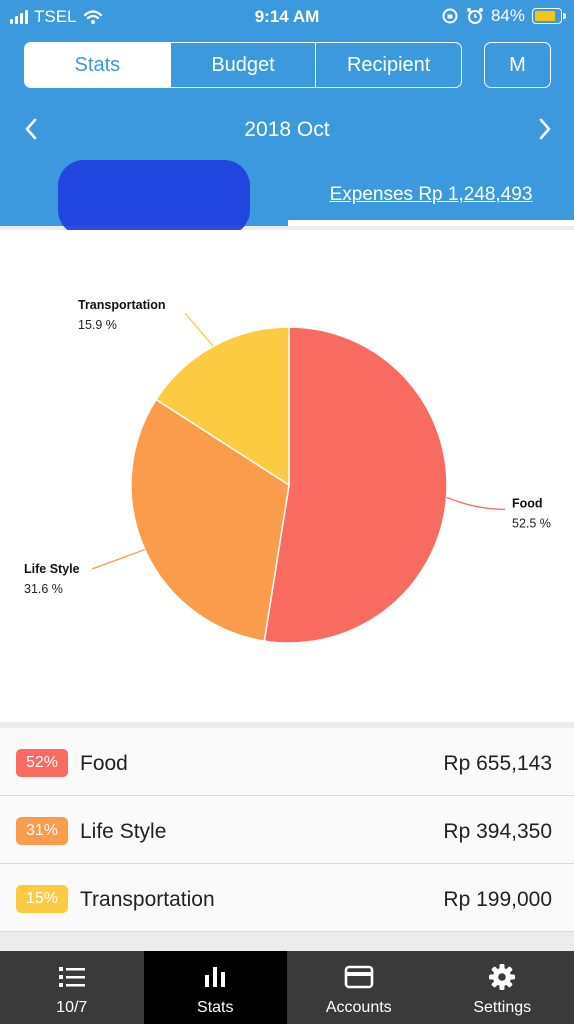  I want to click on redacted-income-label, so click(154, 198).